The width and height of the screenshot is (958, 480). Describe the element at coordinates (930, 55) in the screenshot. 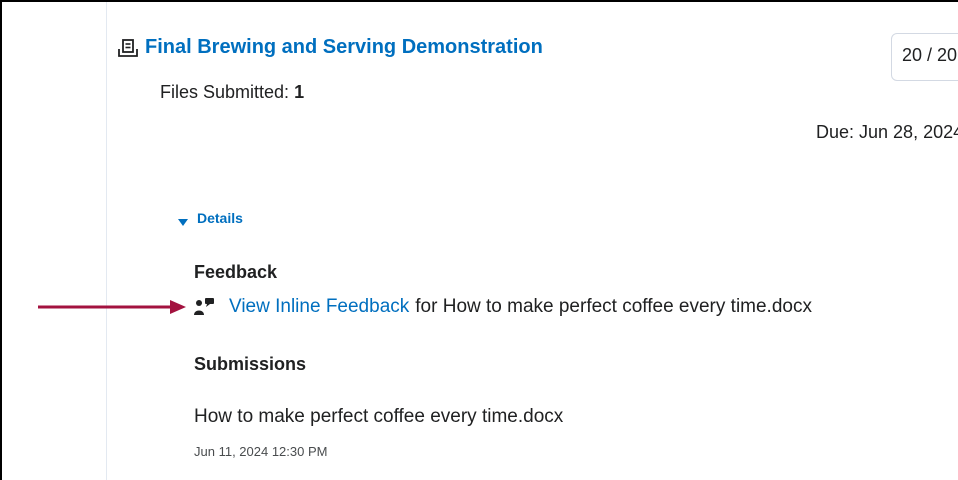

I see `score-value: 20 / 20` at that location.